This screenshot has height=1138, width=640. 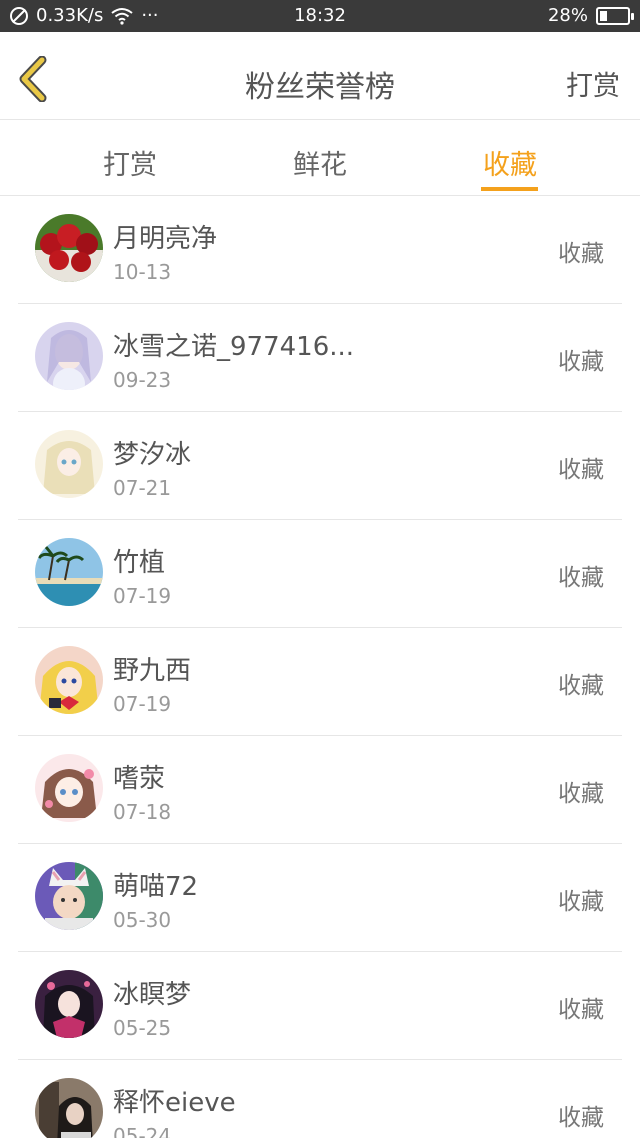 I want to click on tab-flowers: 鲜花, so click(x=320, y=162).